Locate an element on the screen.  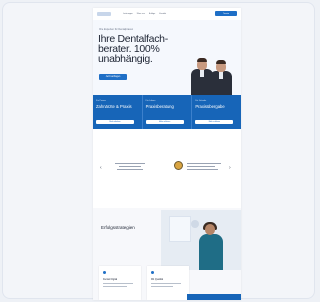
partner-carousel: ‹ › is located at coordinates (167, 168).